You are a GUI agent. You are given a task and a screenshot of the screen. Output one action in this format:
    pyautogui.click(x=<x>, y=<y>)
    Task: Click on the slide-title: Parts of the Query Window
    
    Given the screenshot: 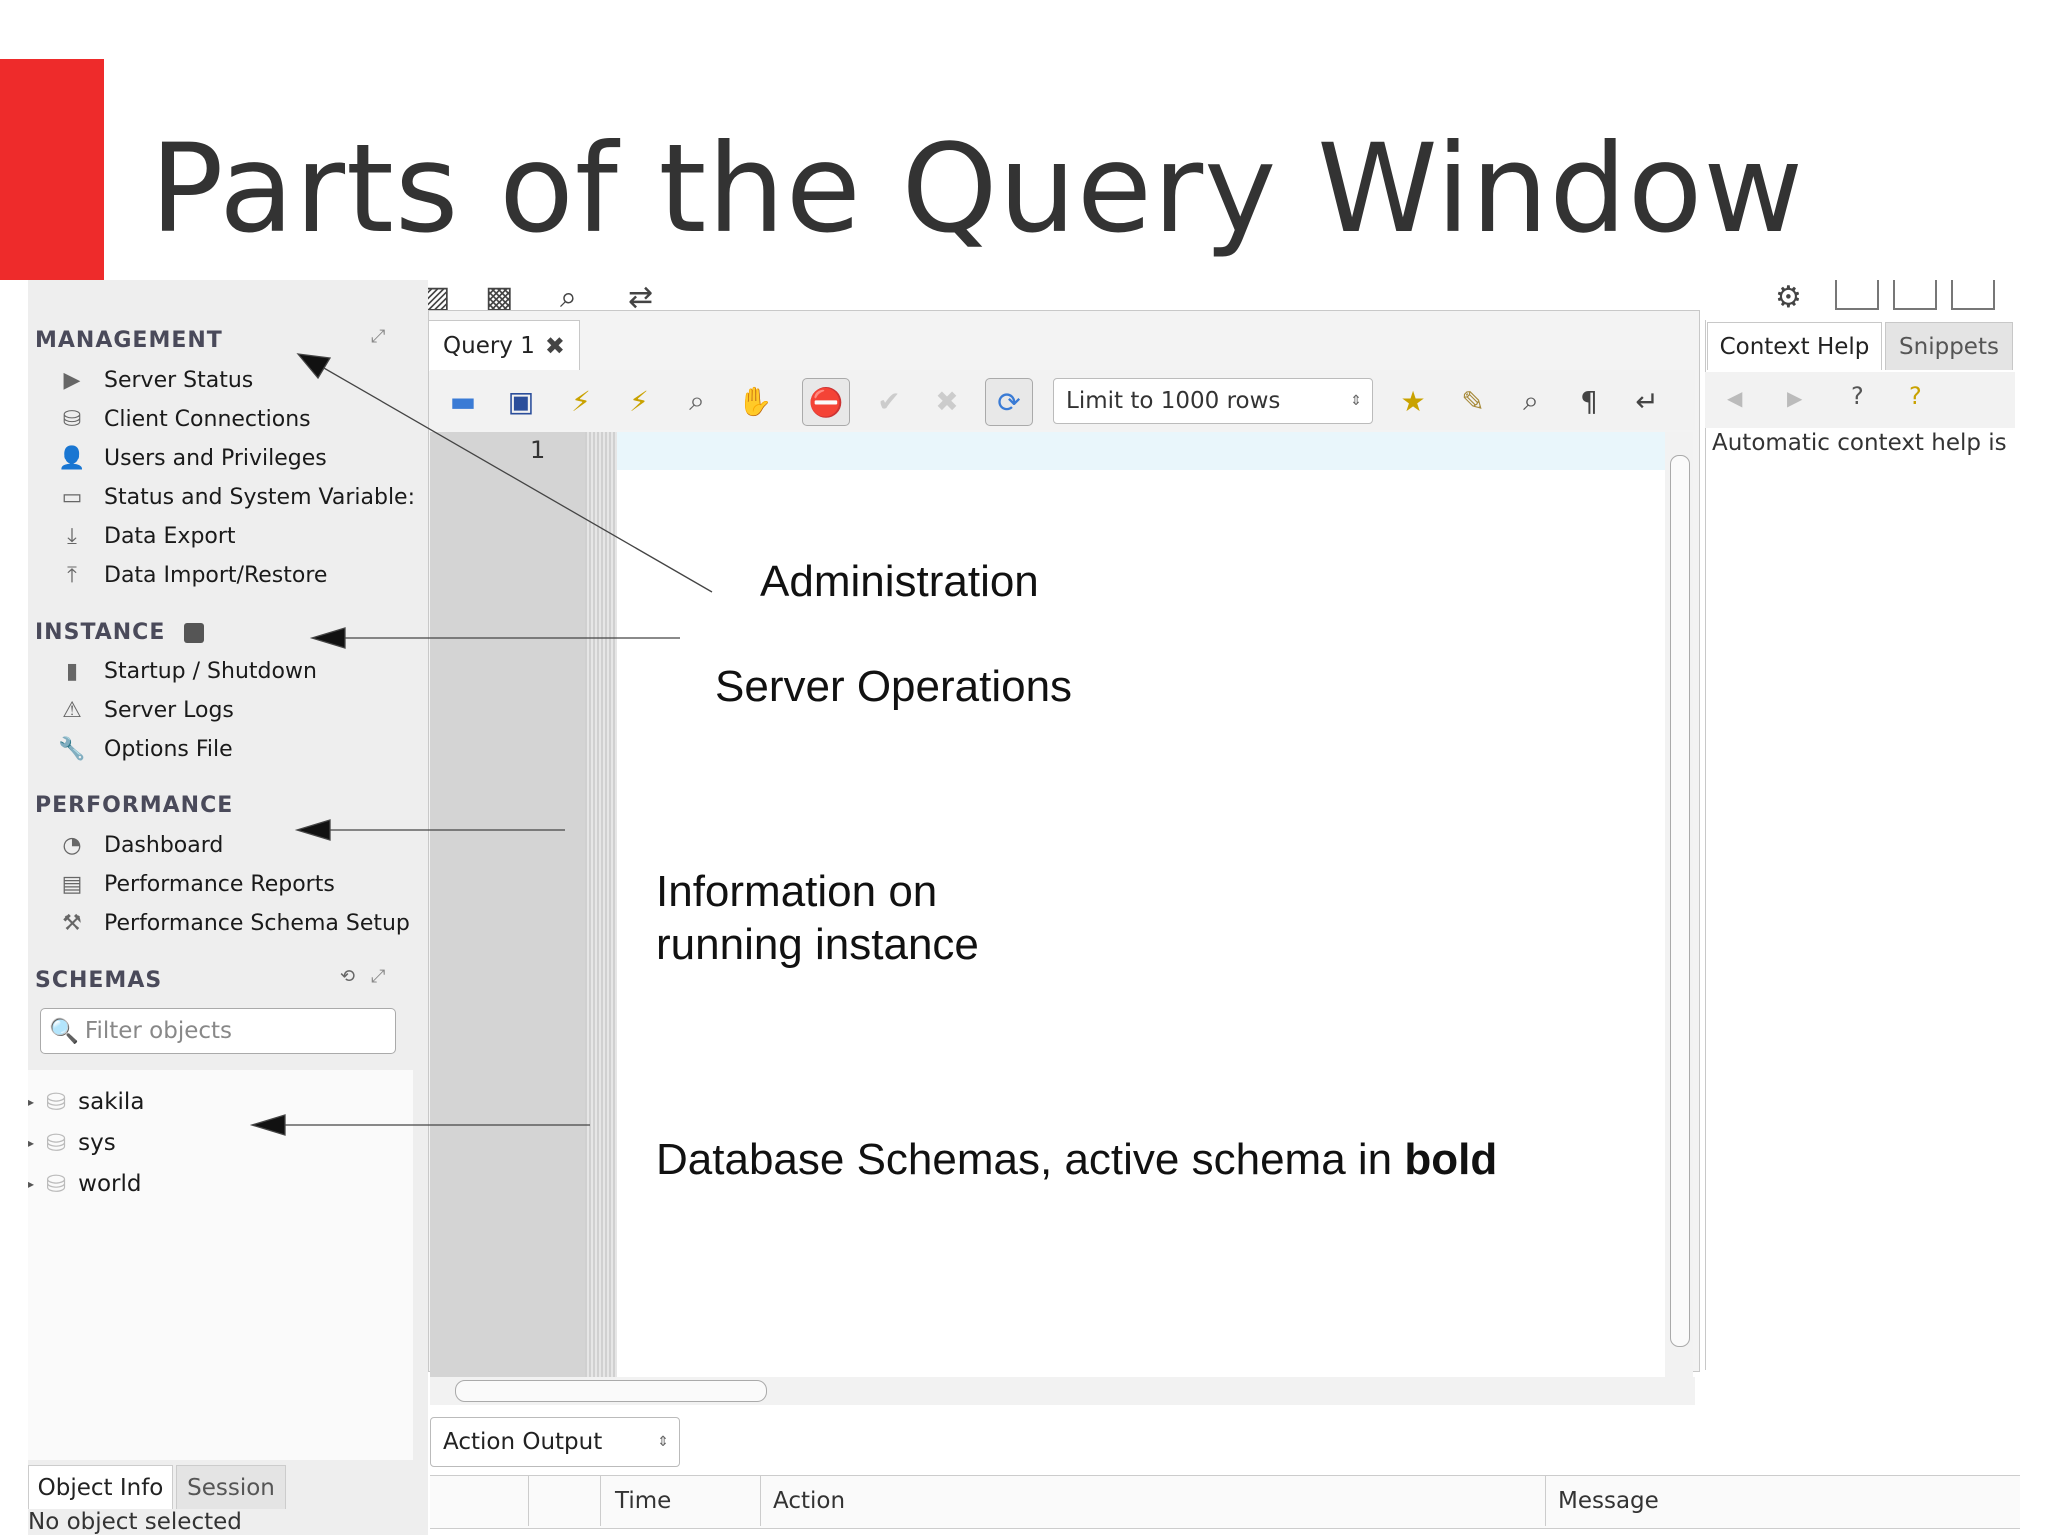 What is the action you would take?
    pyautogui.click(x=977, y=189)
    